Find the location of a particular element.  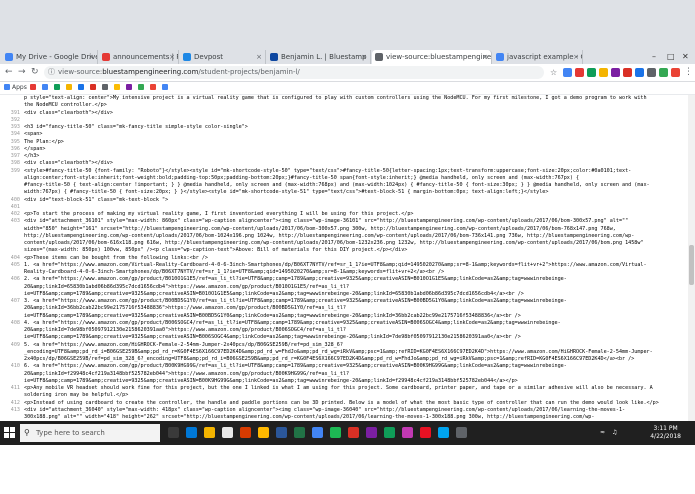

line-number: 395 is located at coordinates (15, 141).